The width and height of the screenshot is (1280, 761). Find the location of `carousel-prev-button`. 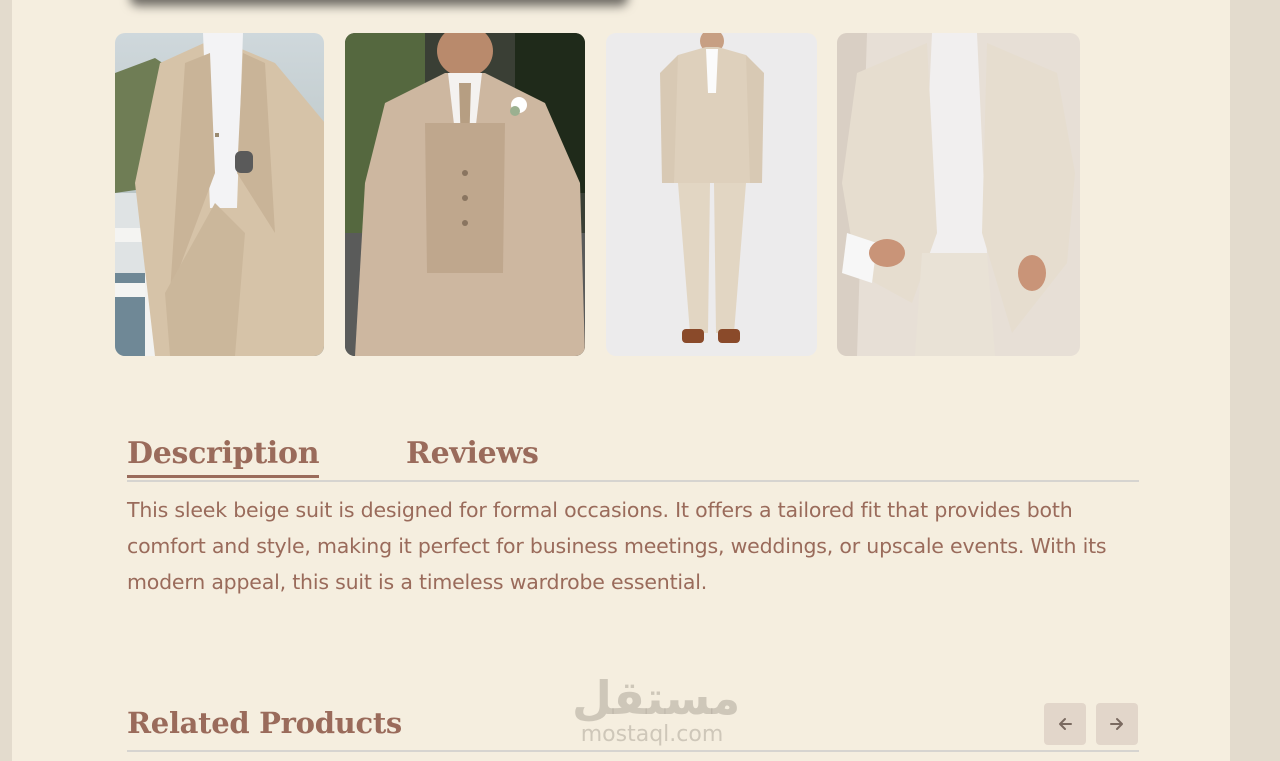

carousel-prev-button is located at coordinates (1065, 724).